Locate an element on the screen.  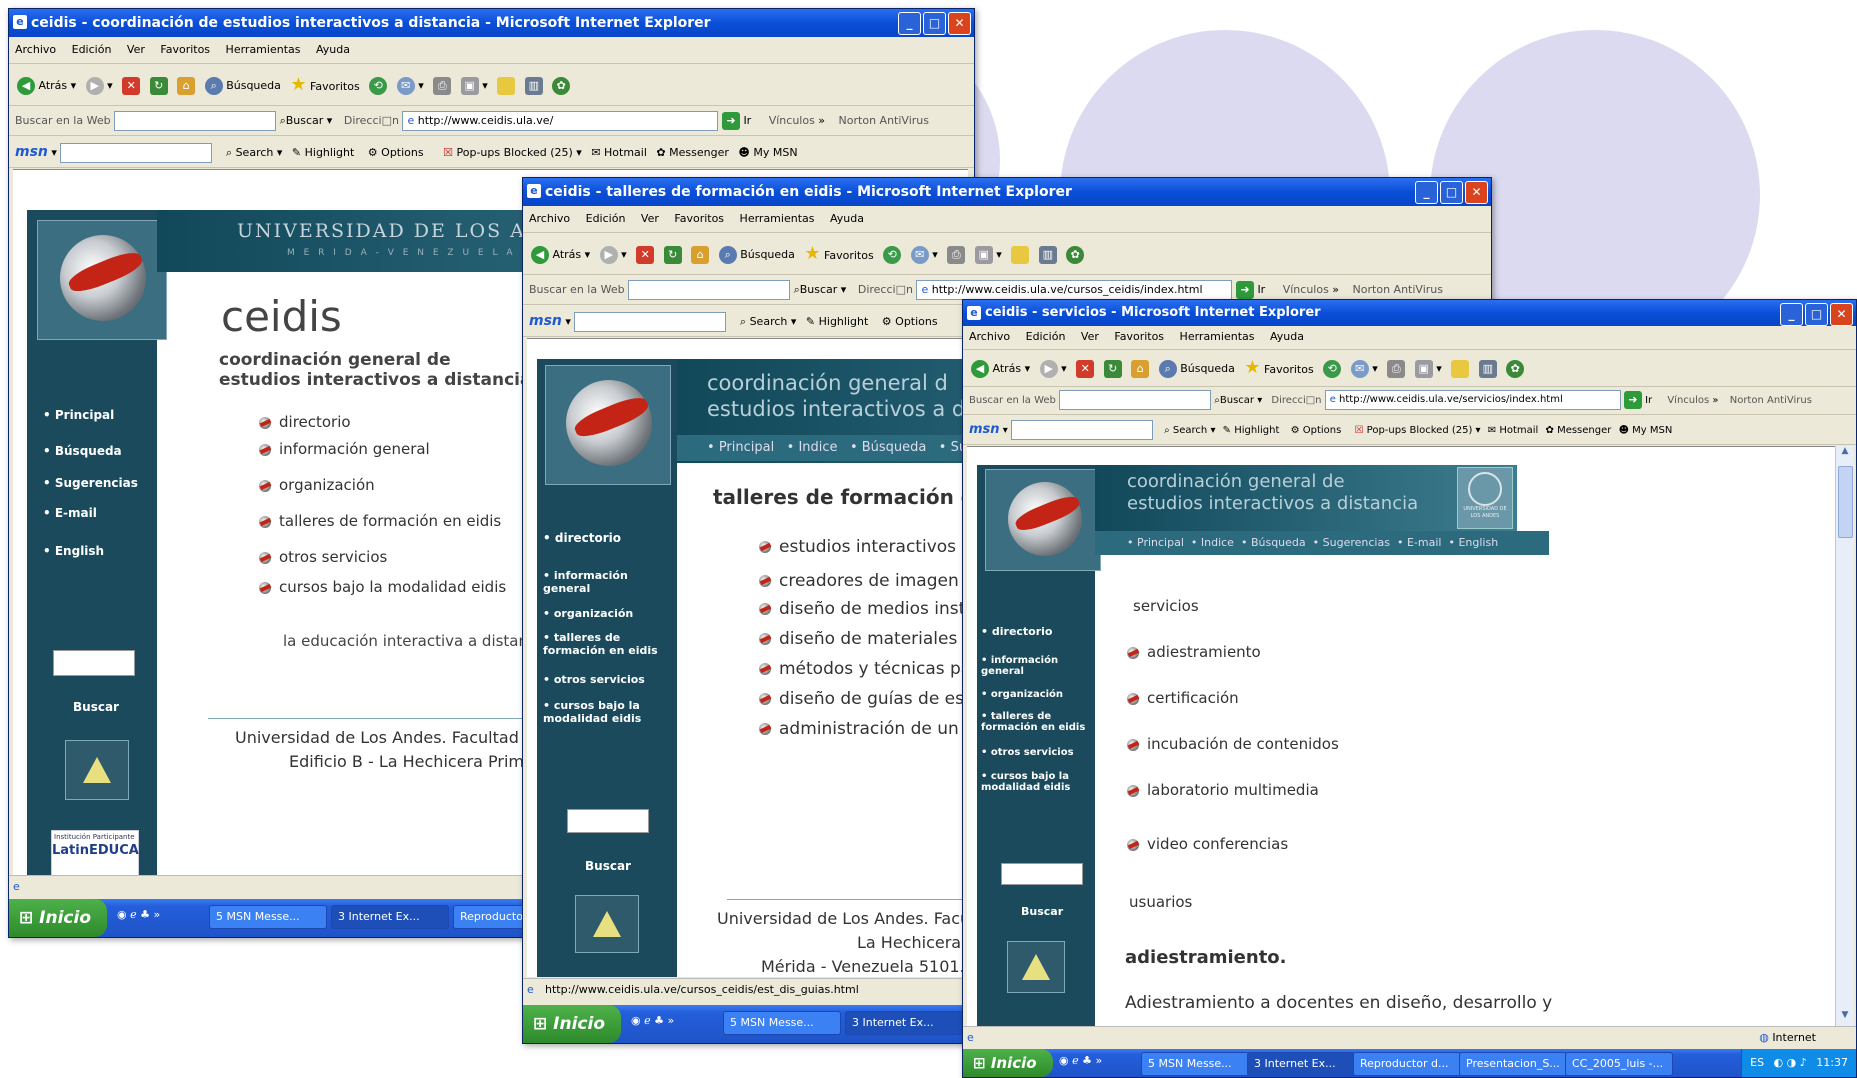
link-estudios-interactivos: estudios interactivos a d is located at coordinates (873, 547).